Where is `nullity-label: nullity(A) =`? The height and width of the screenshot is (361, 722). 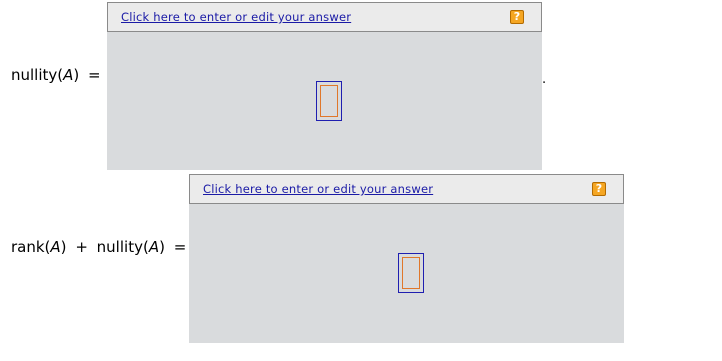 nullity-label: nullity(A) = is located at coordinates (58, 75).